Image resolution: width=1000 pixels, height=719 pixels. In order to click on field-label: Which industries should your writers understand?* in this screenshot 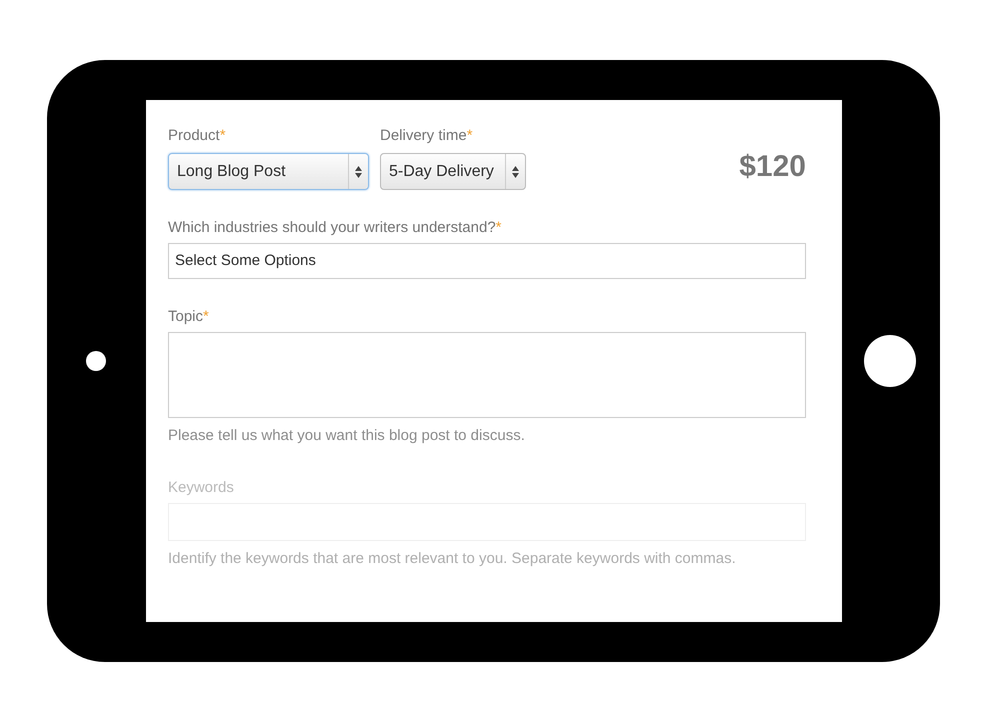, I will do `click(335, 228)`.